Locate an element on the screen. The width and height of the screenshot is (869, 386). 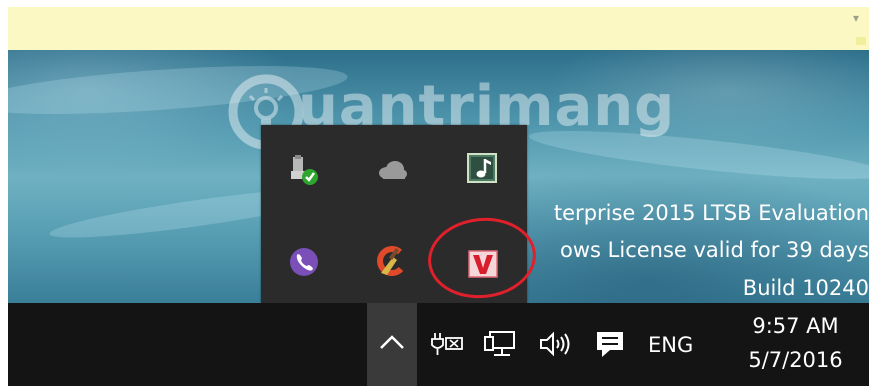
clock: 9:57 AM 5/7/2016 is located at coordinates (795, 343).